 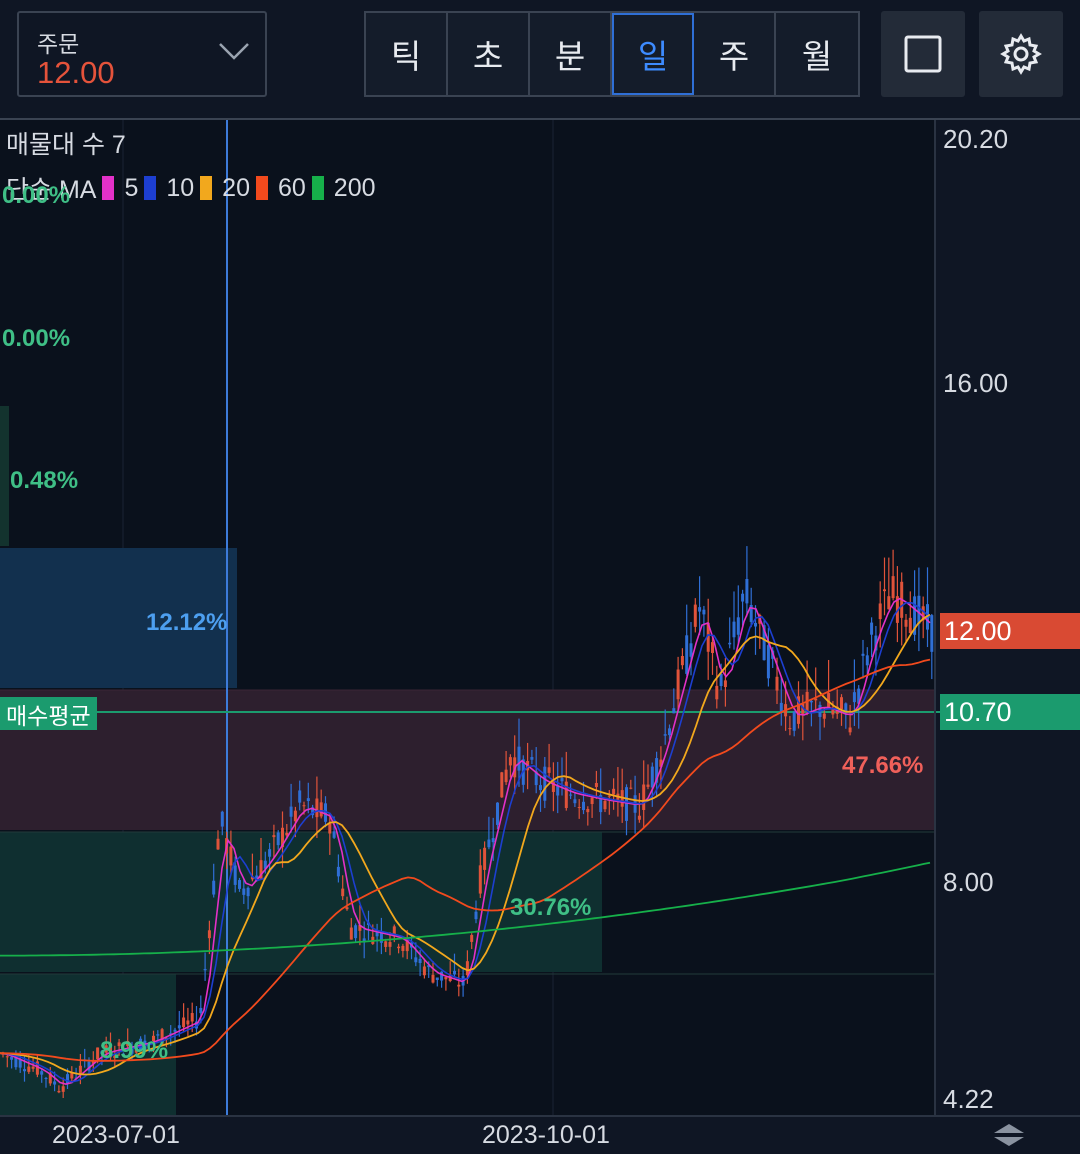 What do you see at coordinates (653, 54) in the screenshot?
I see `tab-day: 일` at bounding box center [653, 54].